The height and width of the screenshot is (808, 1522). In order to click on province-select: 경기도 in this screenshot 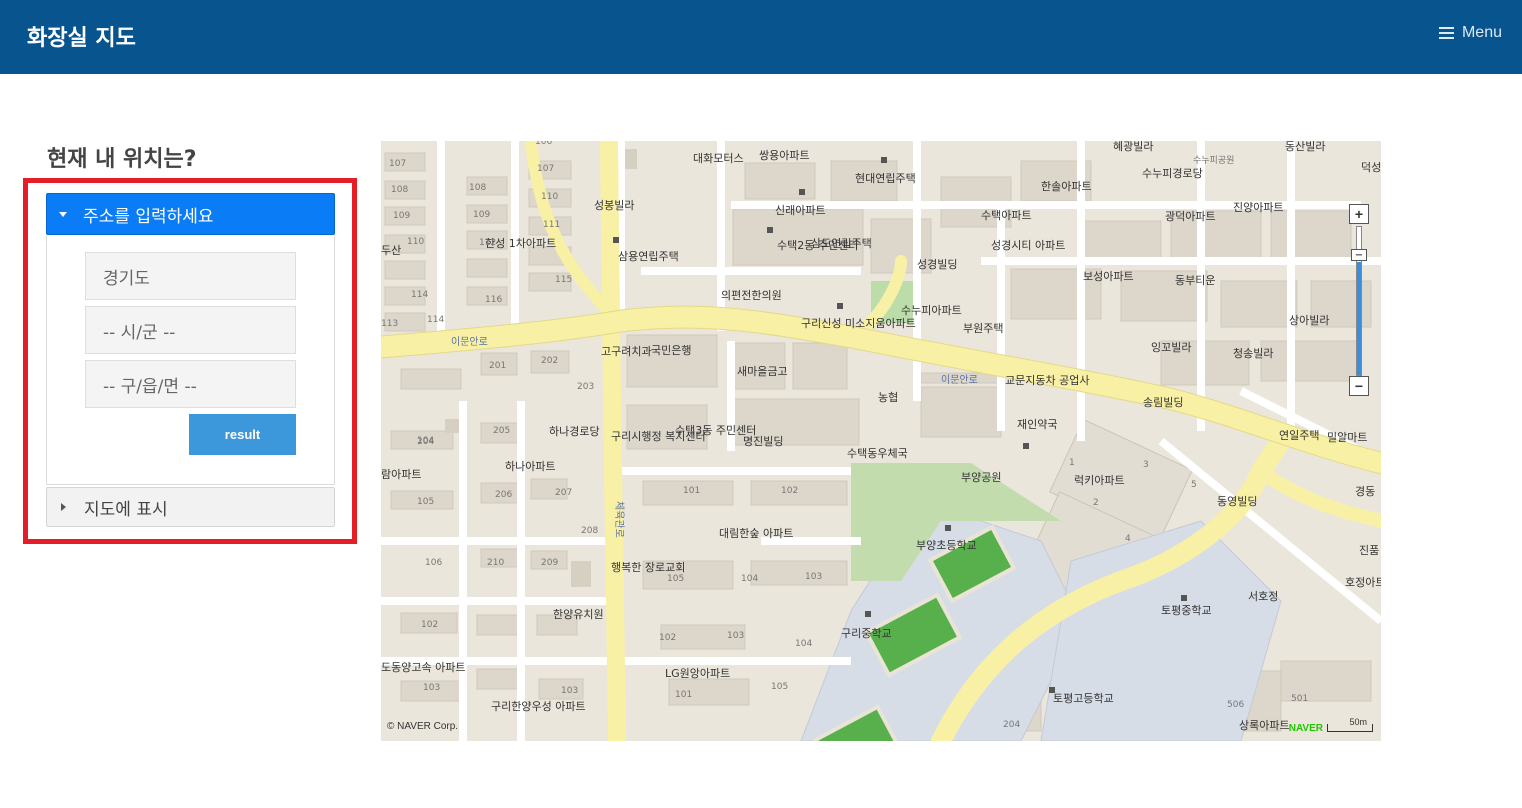, I will do `click(190, 276)`.